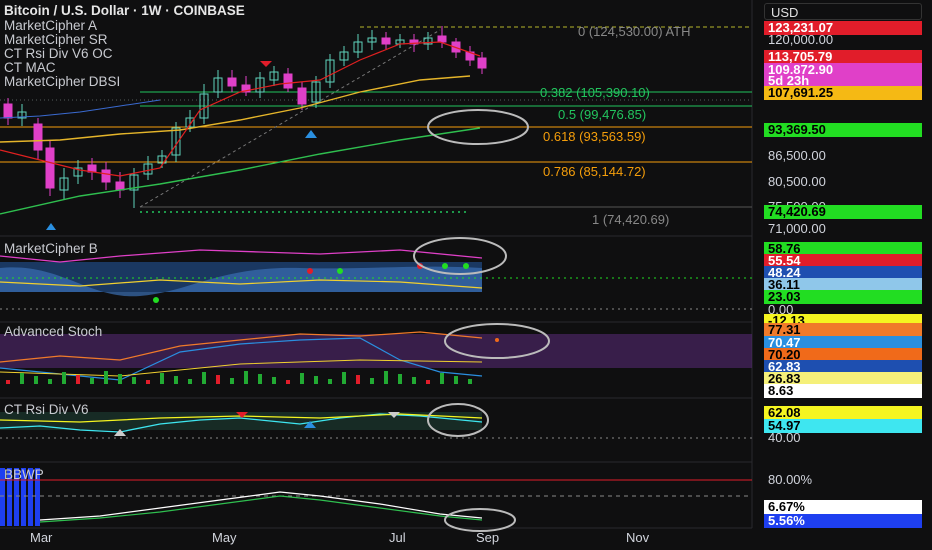  Describe the element at coordinates (24, 475) in the screenshot. I see `pane-title-bbwp: BBWP` at that location.